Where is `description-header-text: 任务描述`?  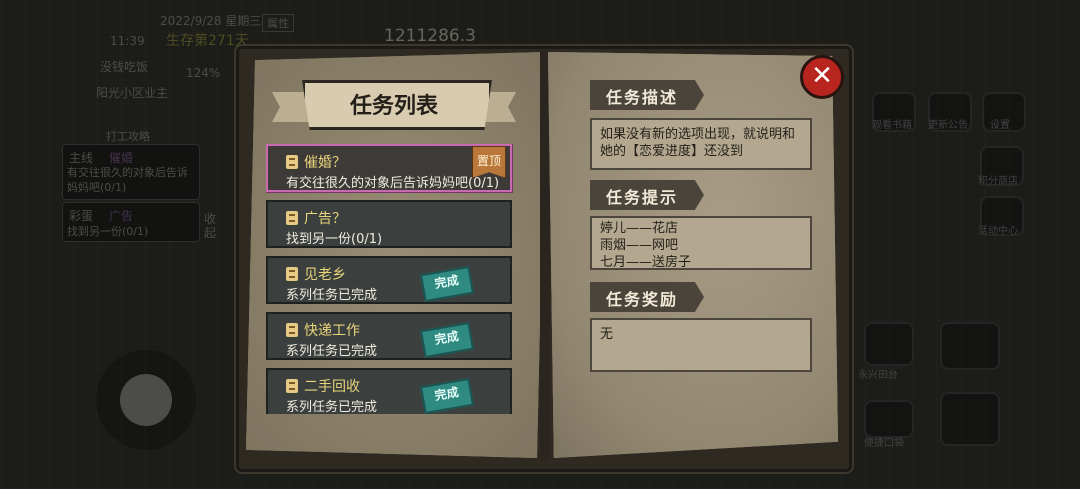
description-header-text: 任务描述 is located at coordinates (642, 97).